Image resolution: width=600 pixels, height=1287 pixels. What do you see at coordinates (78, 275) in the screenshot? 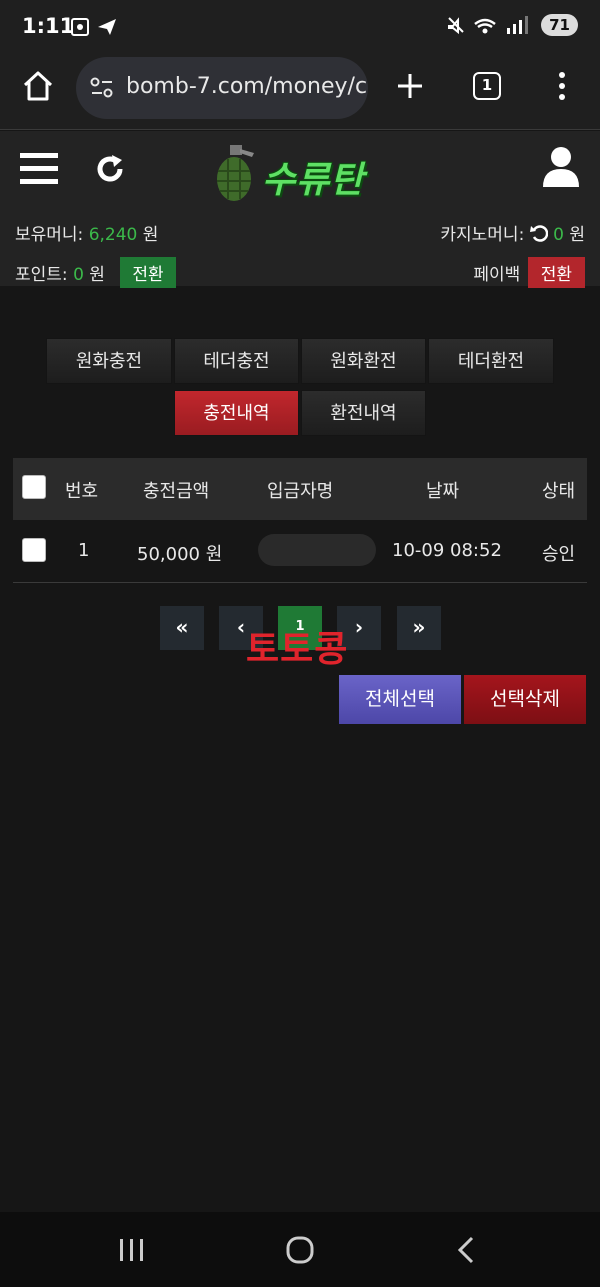
I see `points-value: 0` at bounding box center [78, 275].